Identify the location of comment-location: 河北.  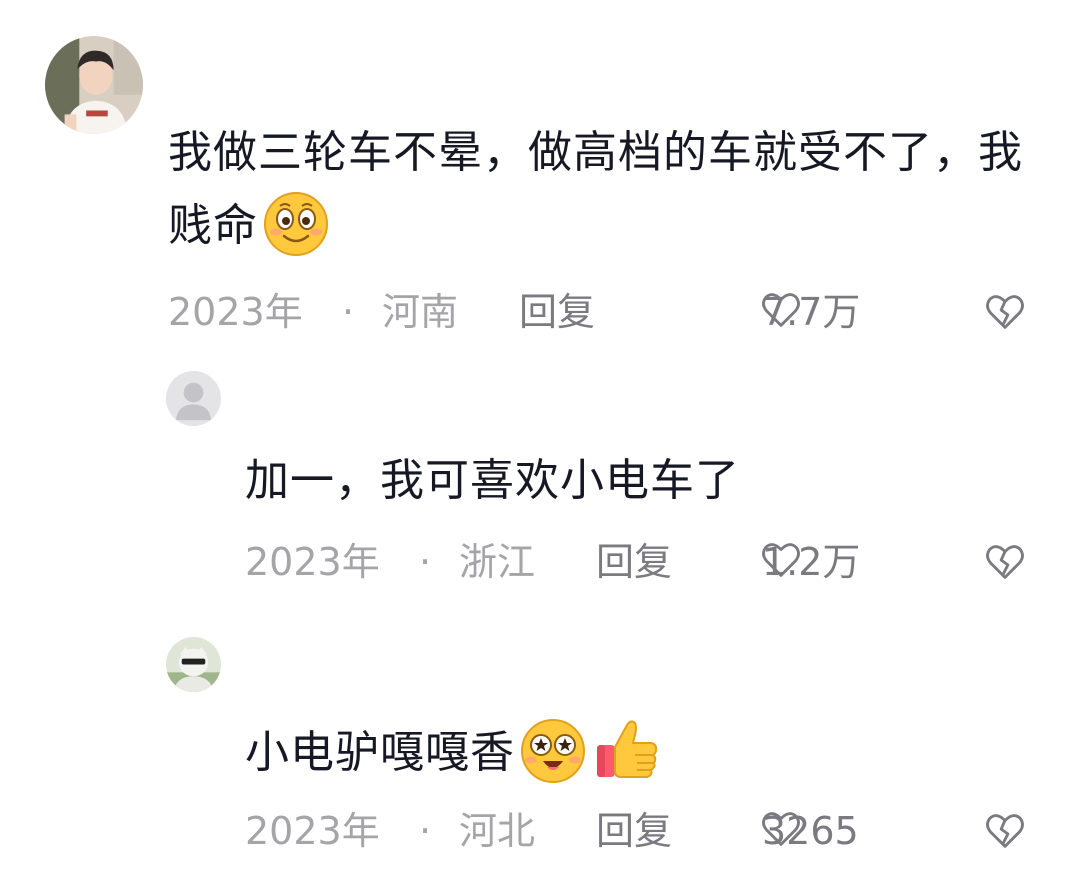
(497, 831).